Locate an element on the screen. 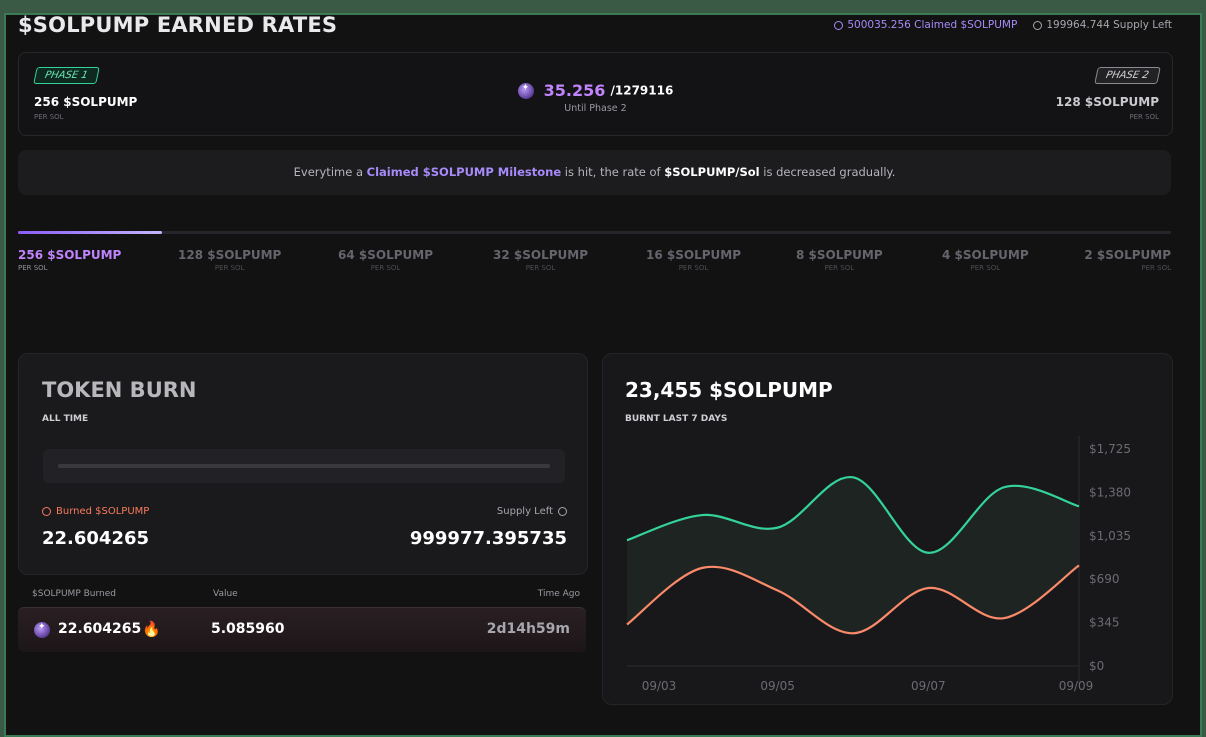  info-text-1: Everytime a is located at coordinates (330, 172).